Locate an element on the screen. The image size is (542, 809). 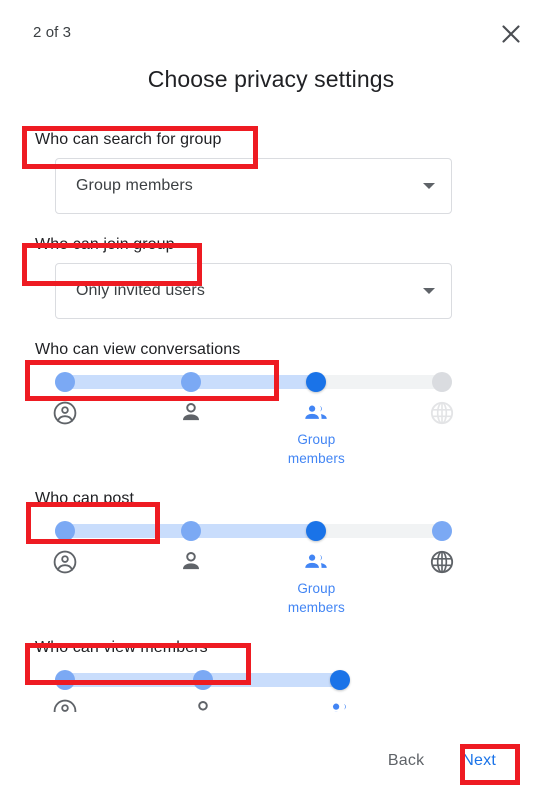
close-button is located at coordinates (511, 34).